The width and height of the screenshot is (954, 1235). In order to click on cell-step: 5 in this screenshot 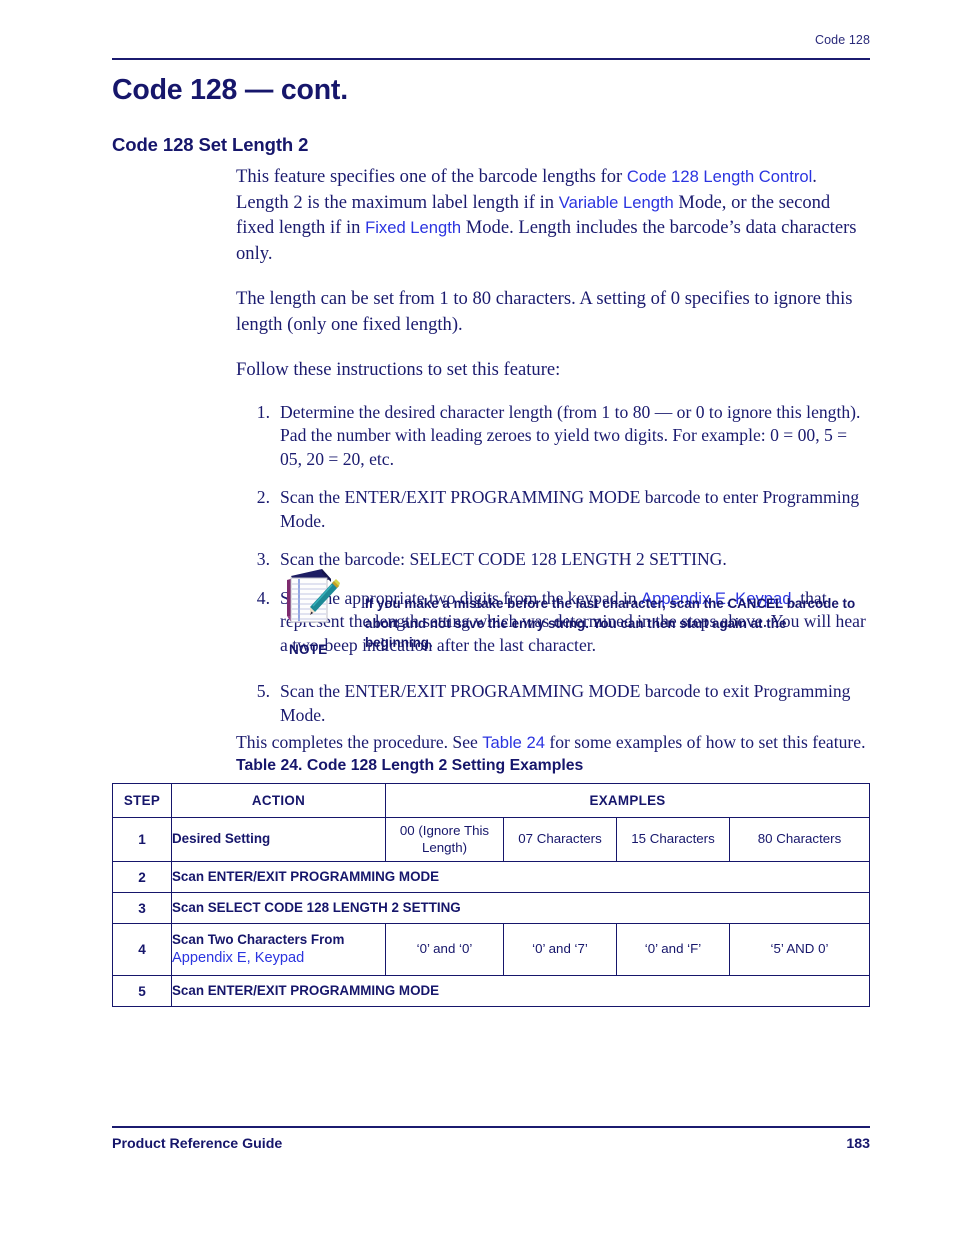, I will do `click(142, 991)`.